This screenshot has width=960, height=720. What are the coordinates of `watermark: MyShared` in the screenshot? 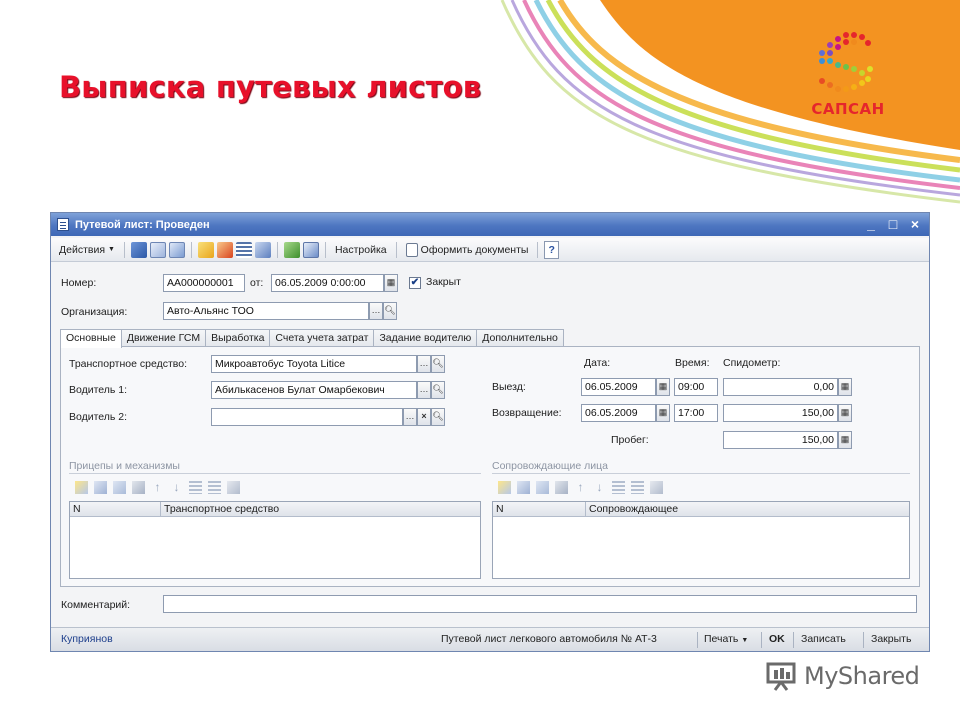 It's located at (843, 676).